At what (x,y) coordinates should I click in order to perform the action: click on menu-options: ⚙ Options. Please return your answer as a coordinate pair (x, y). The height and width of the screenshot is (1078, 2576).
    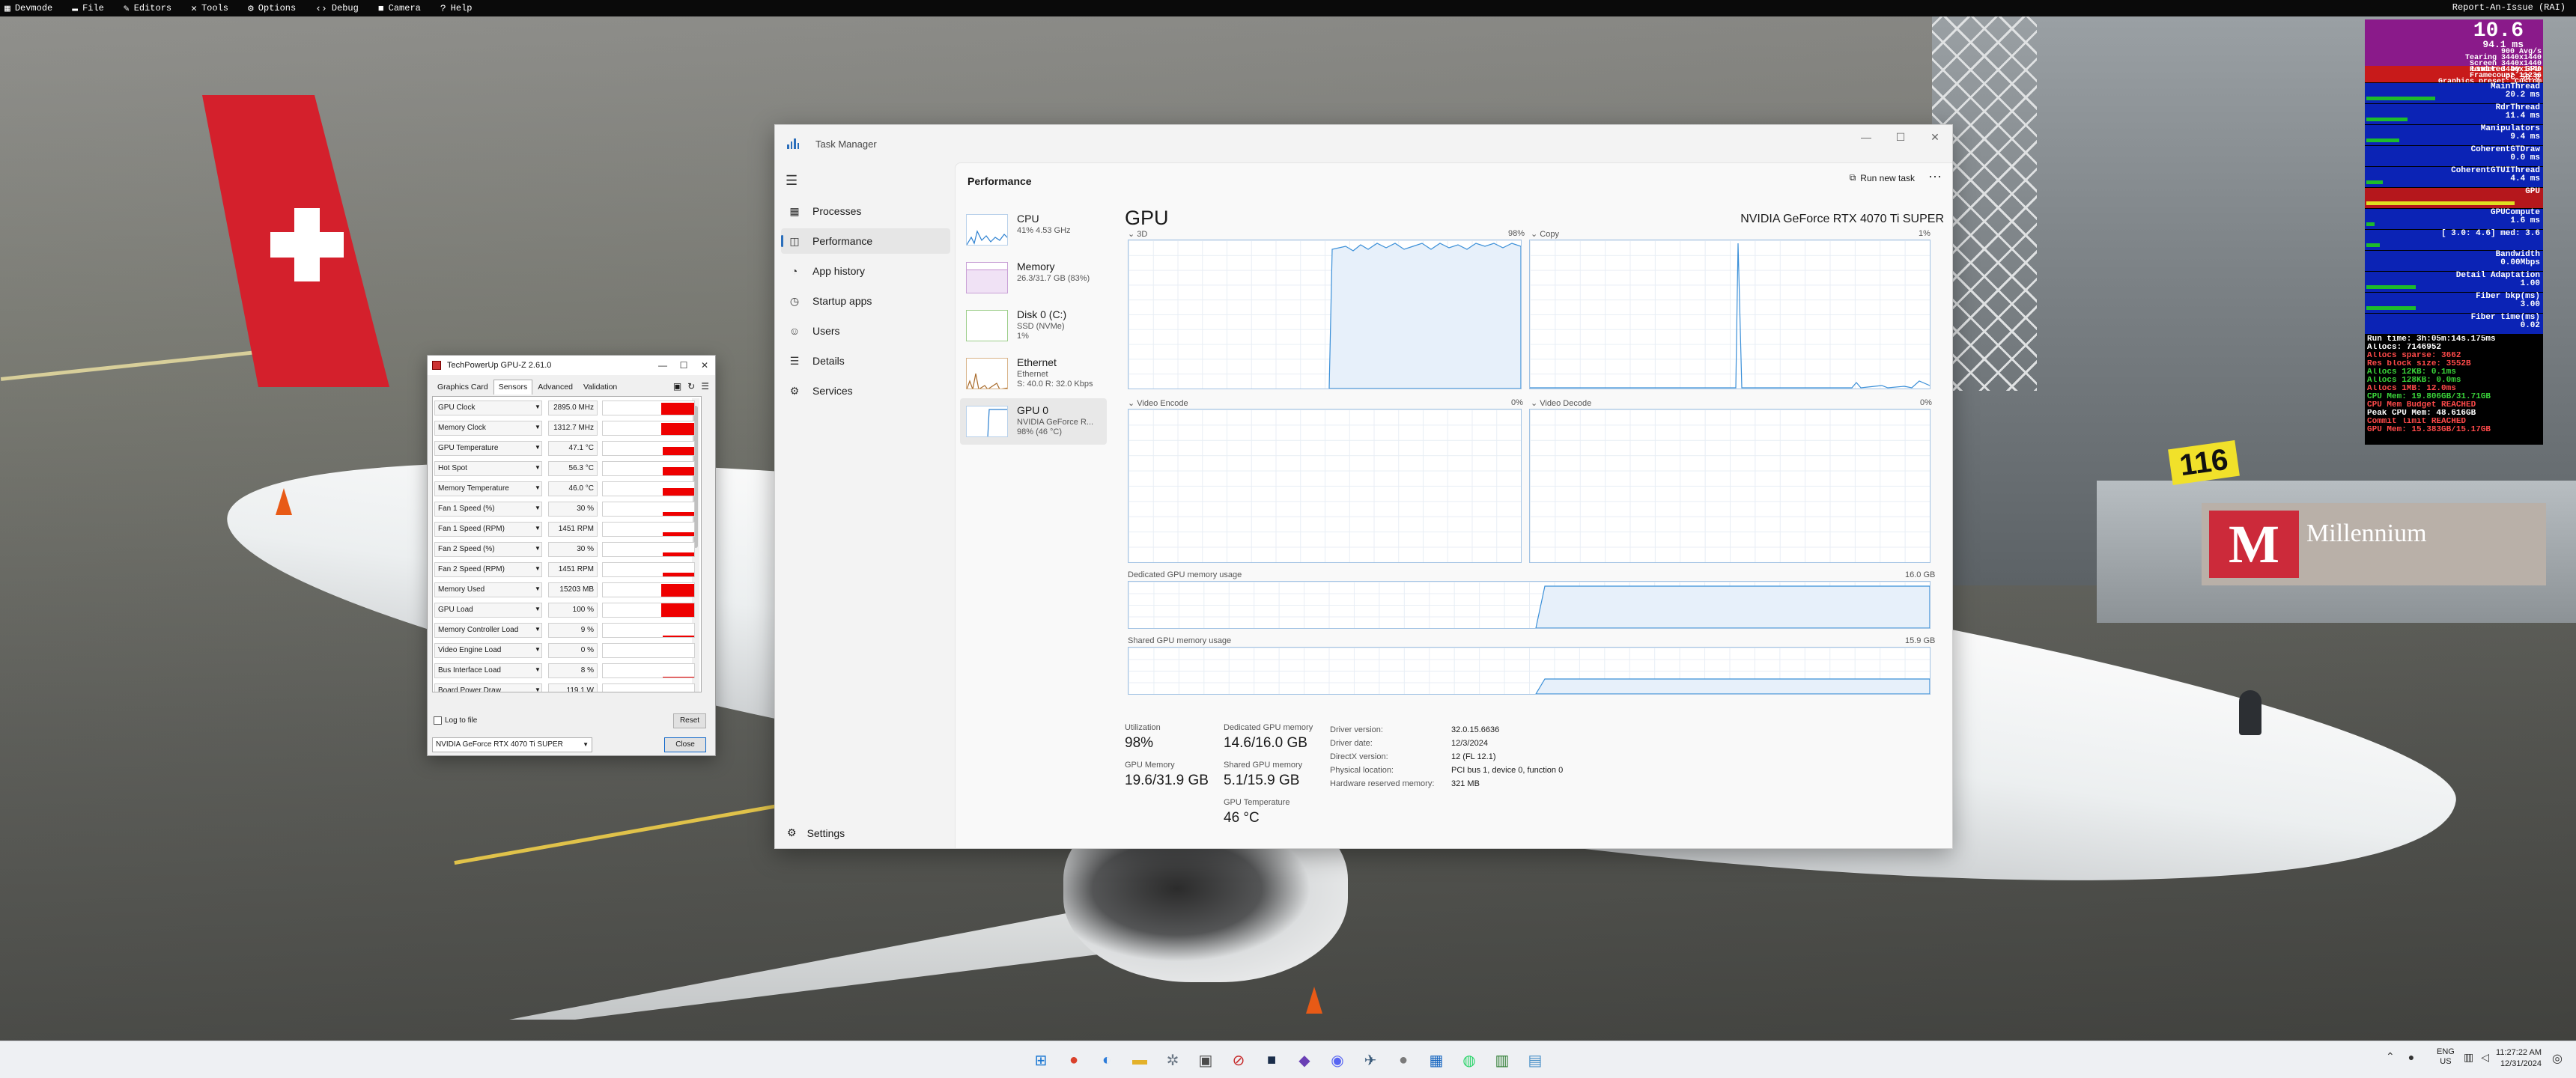
    Looking at the image, I should click on (272, 8).